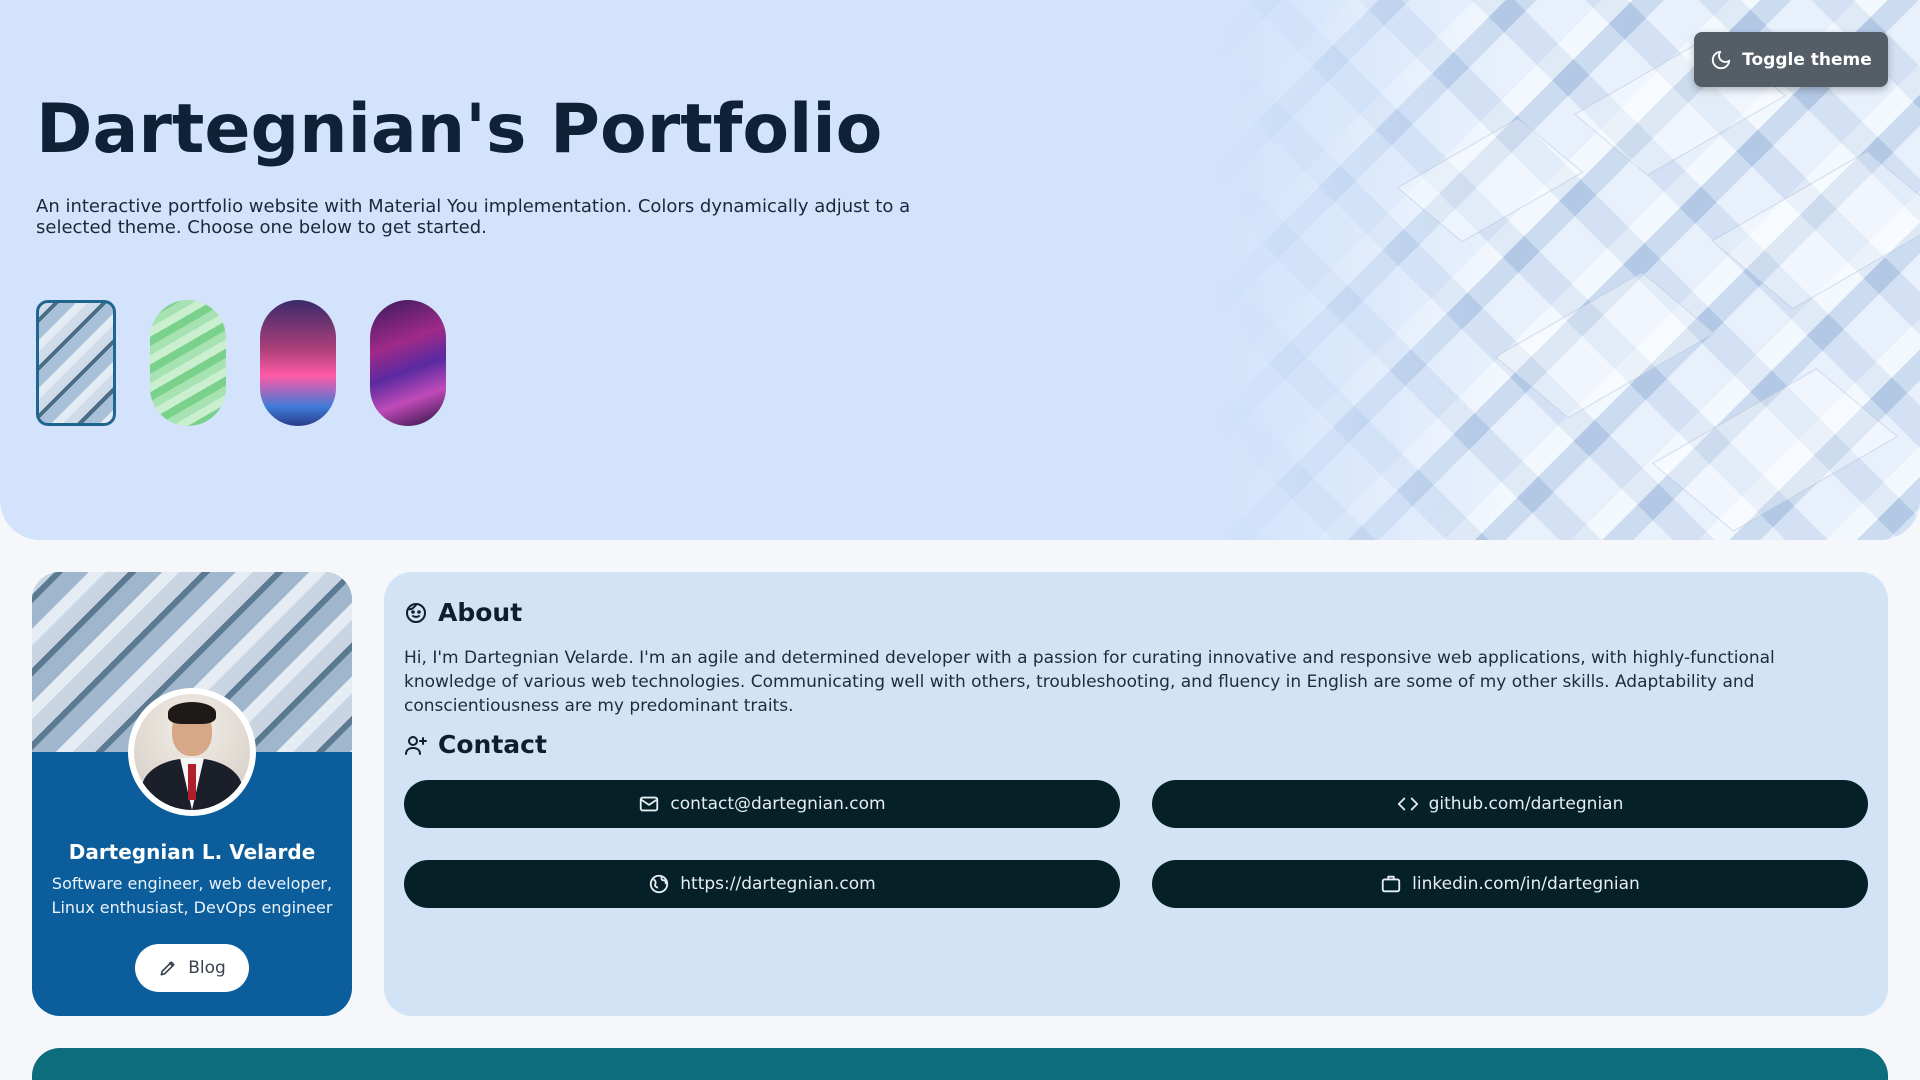 This screenshot has width=1920, height=1080. Describe the element at coordinates (649, 804) in the screenshot. I see `mail-icon` at that location.